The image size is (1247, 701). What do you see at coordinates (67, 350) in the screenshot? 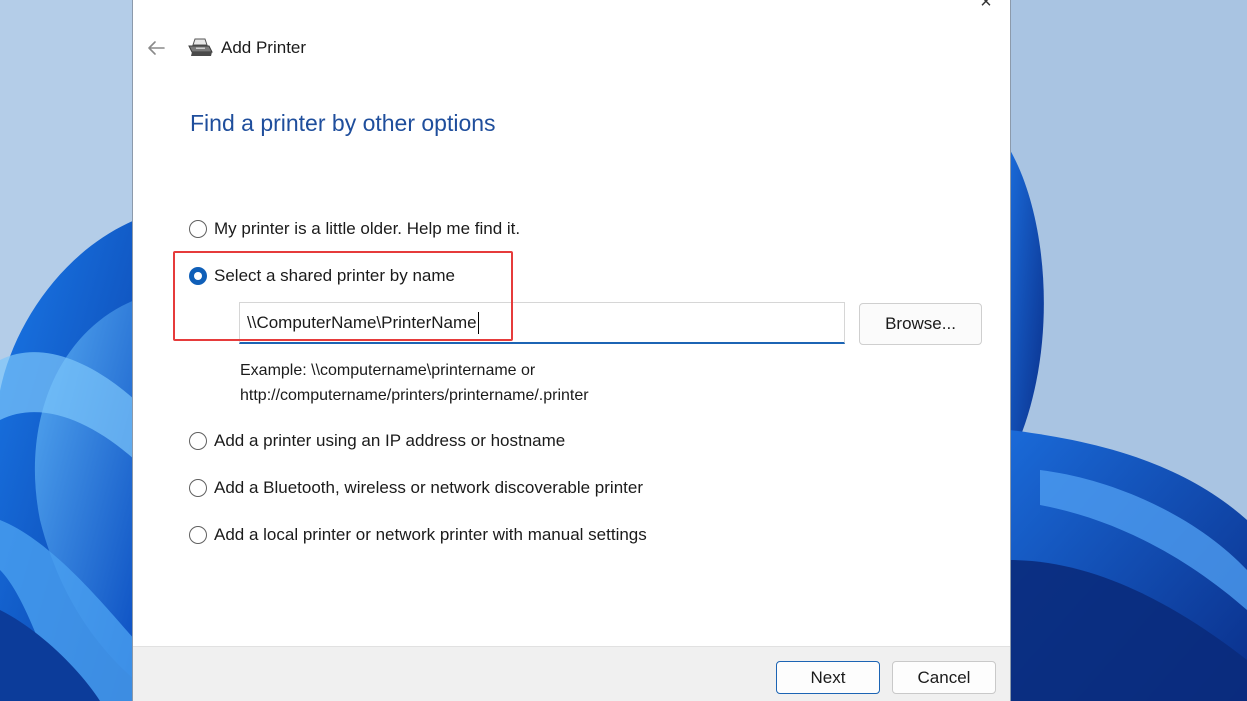
I see `wallpaper-left` at bounding box center [67, 350].